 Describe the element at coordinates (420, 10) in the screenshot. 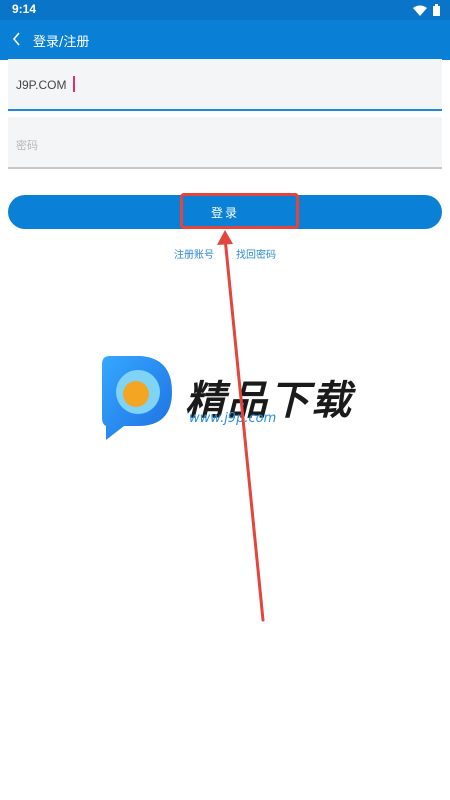

I see `wifi-icon` at that location.